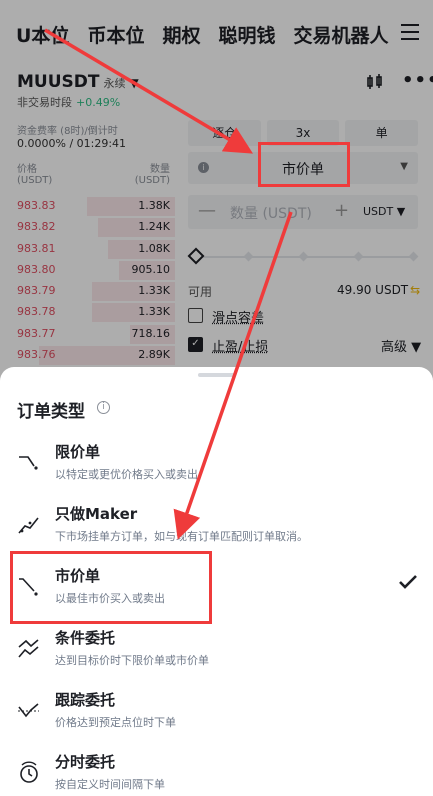 This screenshot has height=796, width=433. I want to click on sheet-drag-handle, so click(217, 375).